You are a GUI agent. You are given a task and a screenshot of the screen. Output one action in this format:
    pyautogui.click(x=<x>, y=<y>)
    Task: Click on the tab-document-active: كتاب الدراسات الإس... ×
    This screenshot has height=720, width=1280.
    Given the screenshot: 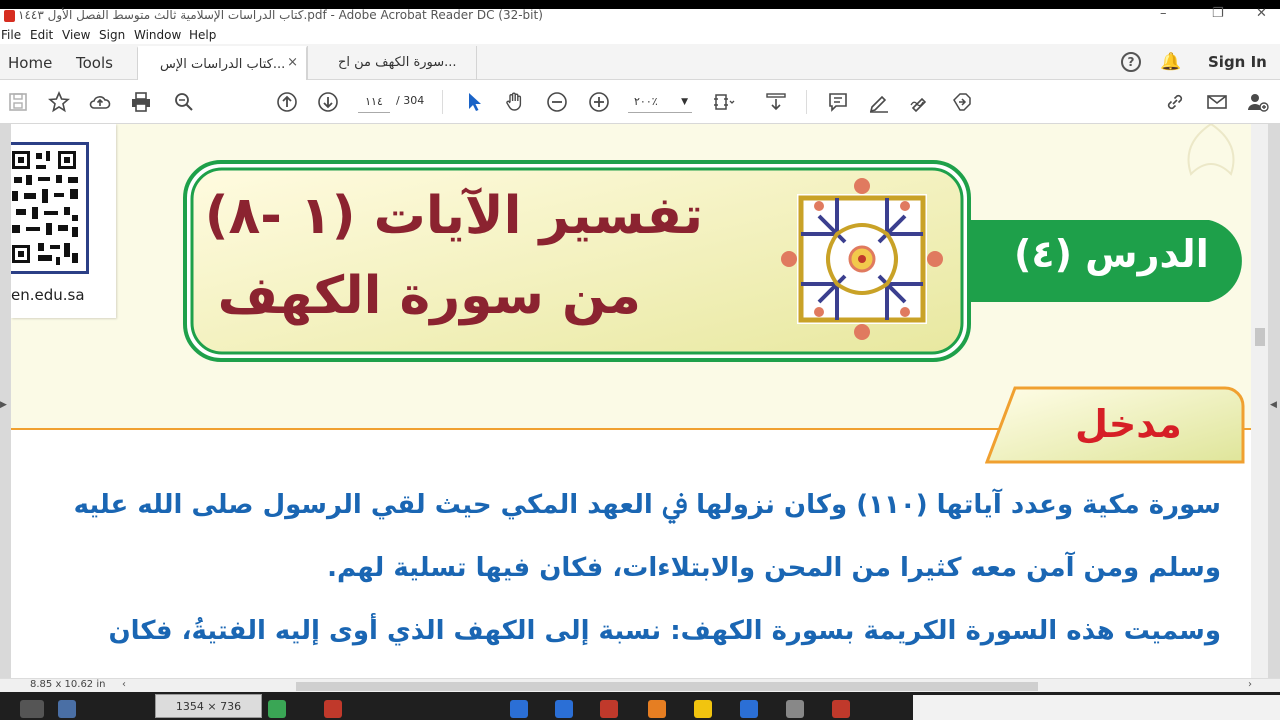 What is the action you would take?
    pyautogui.click(x=222, y=63)
    